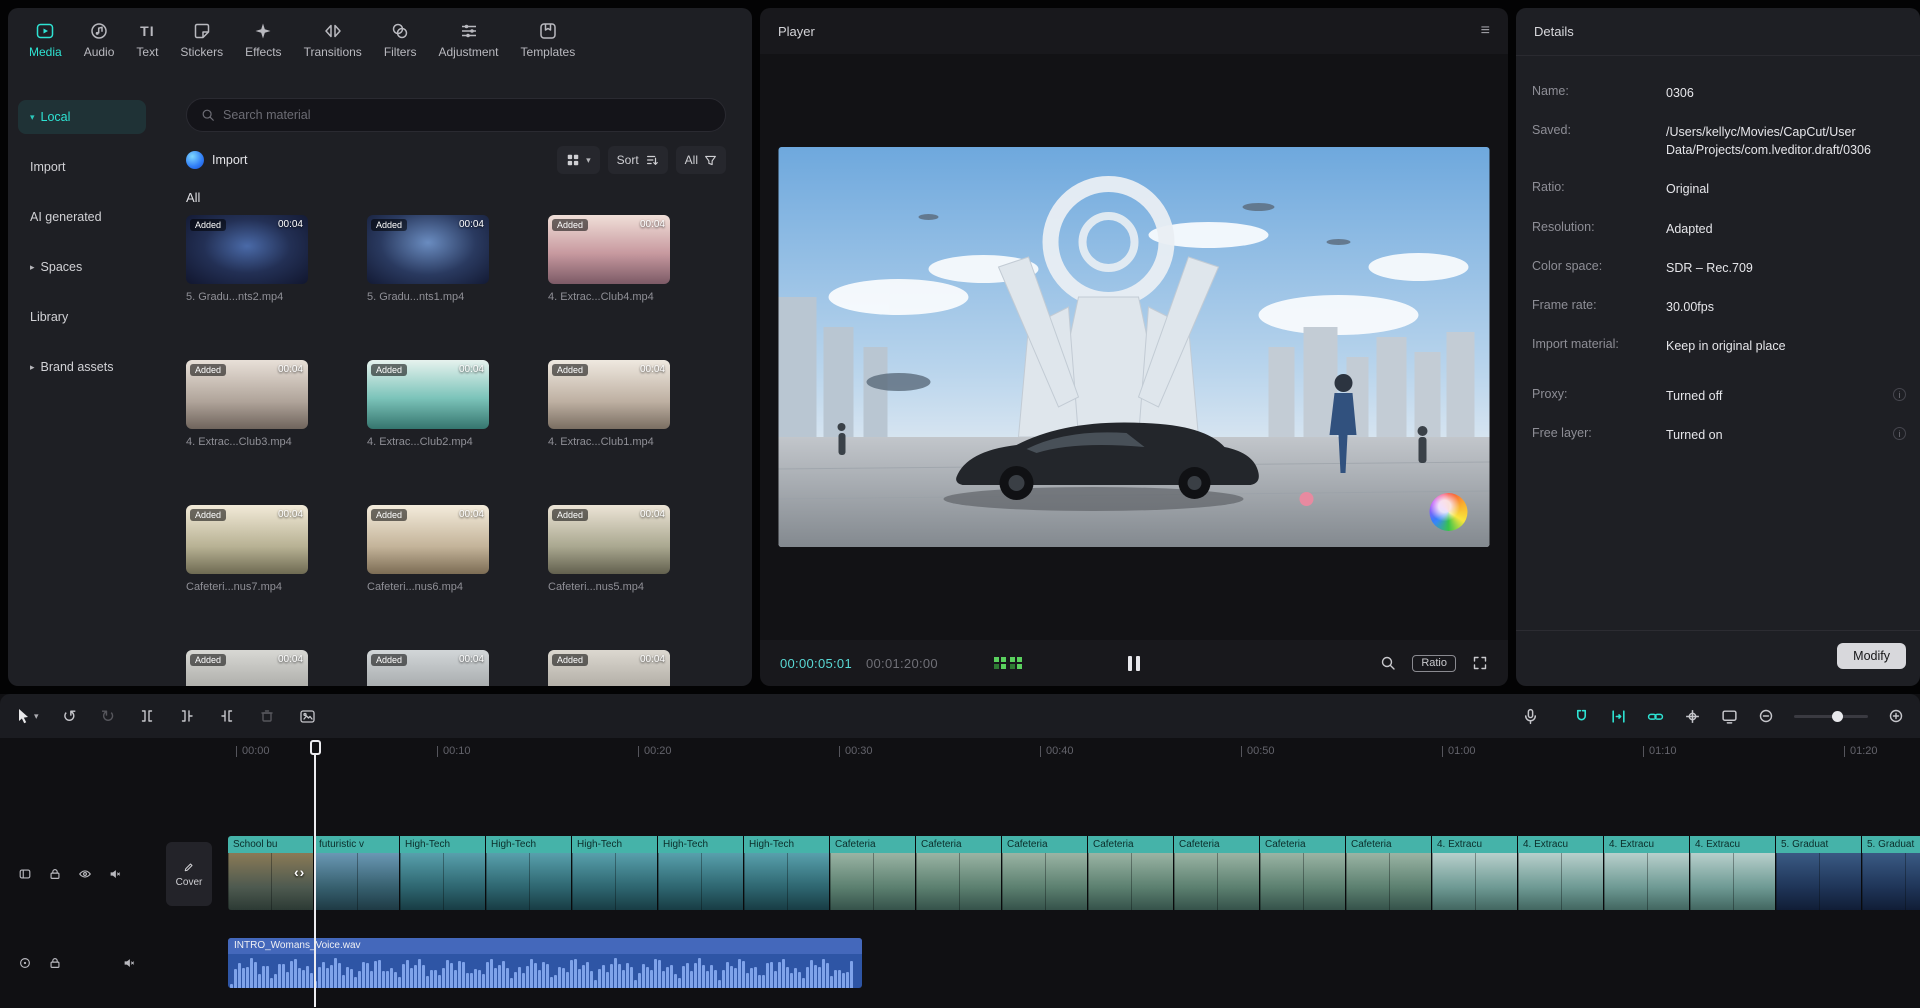  Describe the element at coordinates (1434, 663) in the screenshot. I see `ratio-button: Ratio` at that location.